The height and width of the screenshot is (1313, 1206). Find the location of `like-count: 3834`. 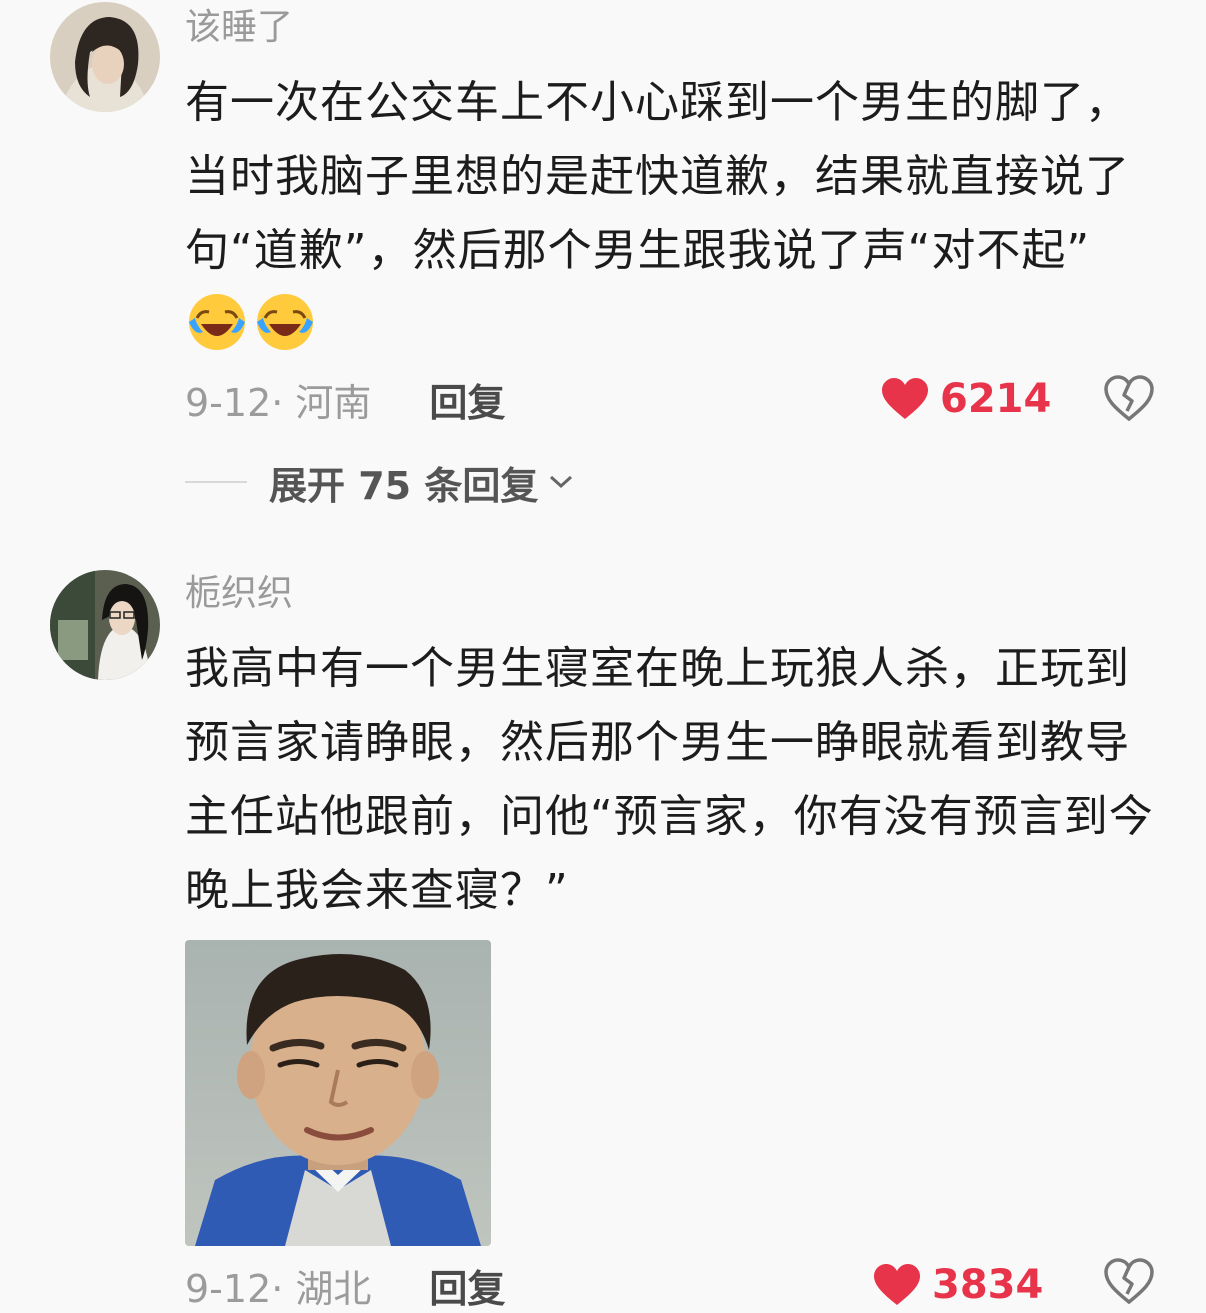

like-count: 3834 is located at coordinates (988, 1285).